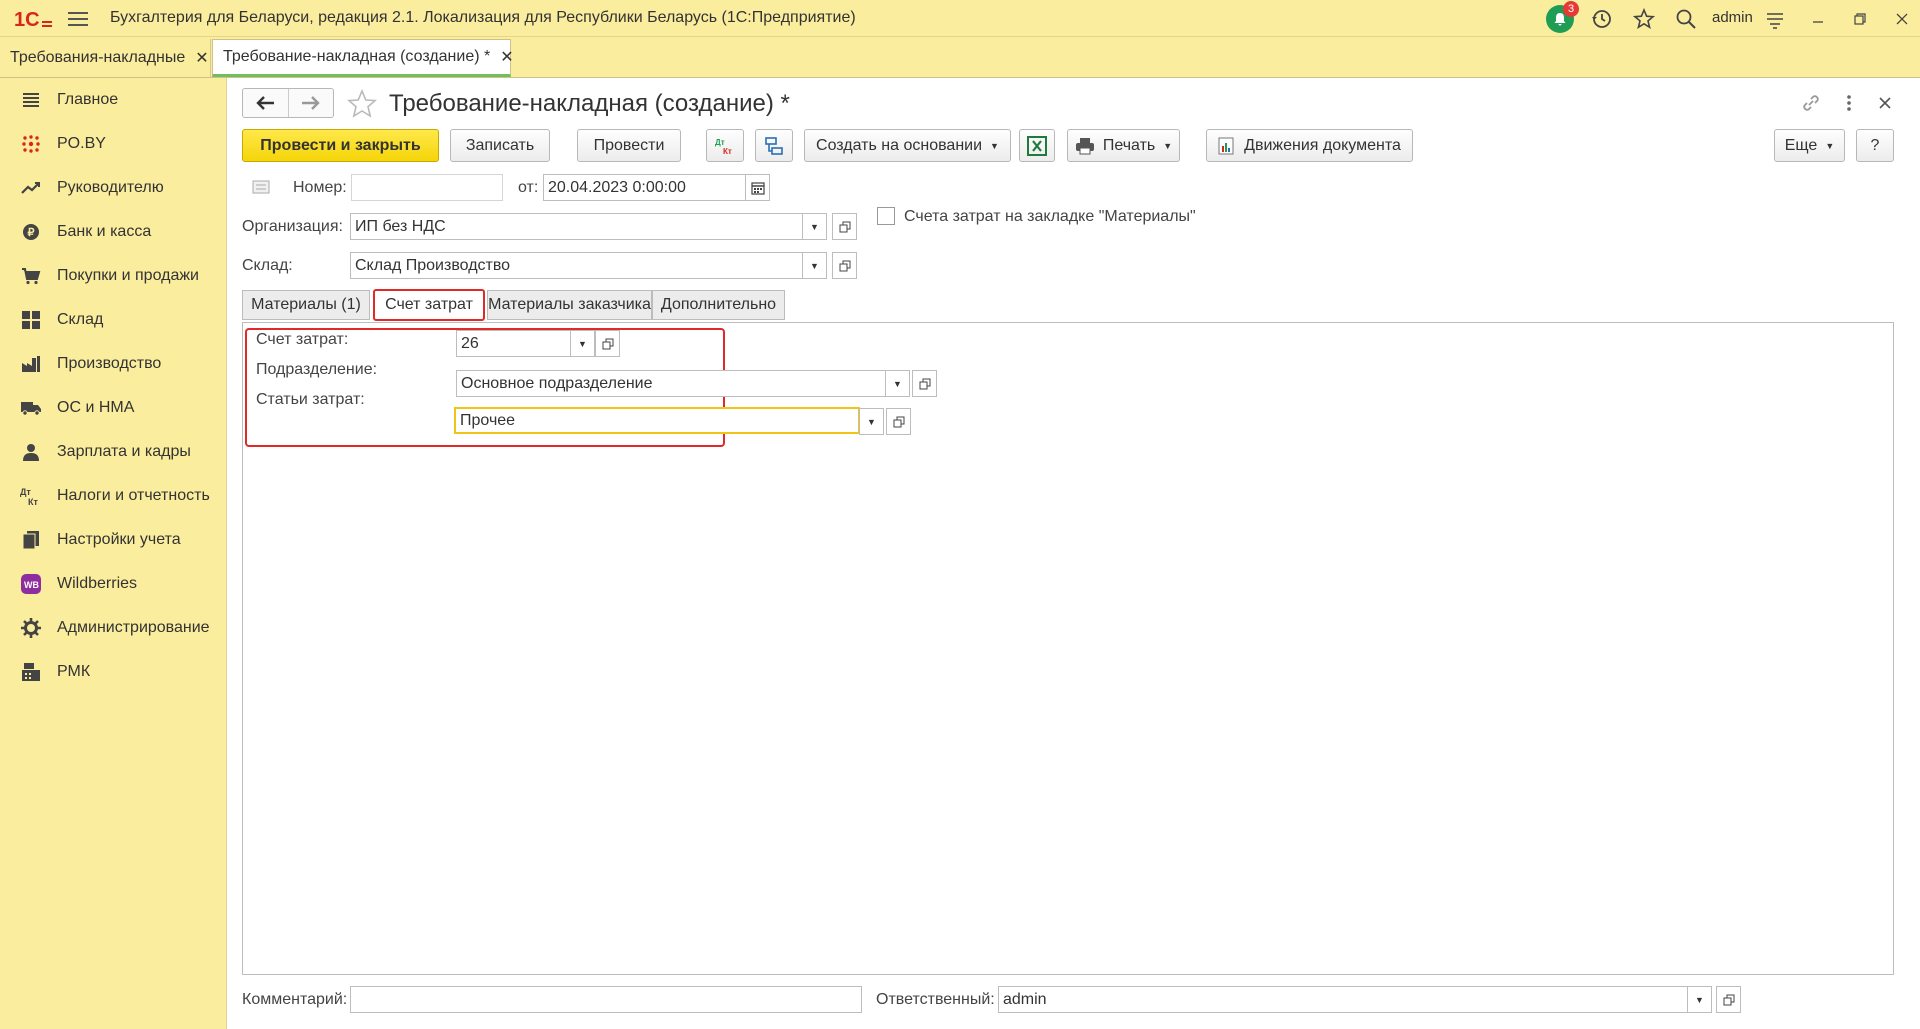 Image resolution: width=1920 pixels, height=1029 pixels. Describe the element at coordinates (1902, 19) in the screenshot. I see `close-window-button` at that location.